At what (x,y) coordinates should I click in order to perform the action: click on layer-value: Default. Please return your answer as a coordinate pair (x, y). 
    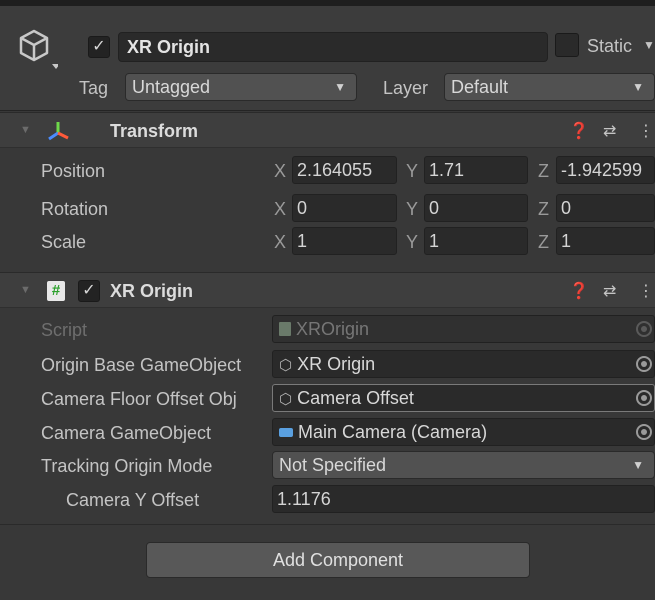
    Looking at the image, I should click on (480, 87).